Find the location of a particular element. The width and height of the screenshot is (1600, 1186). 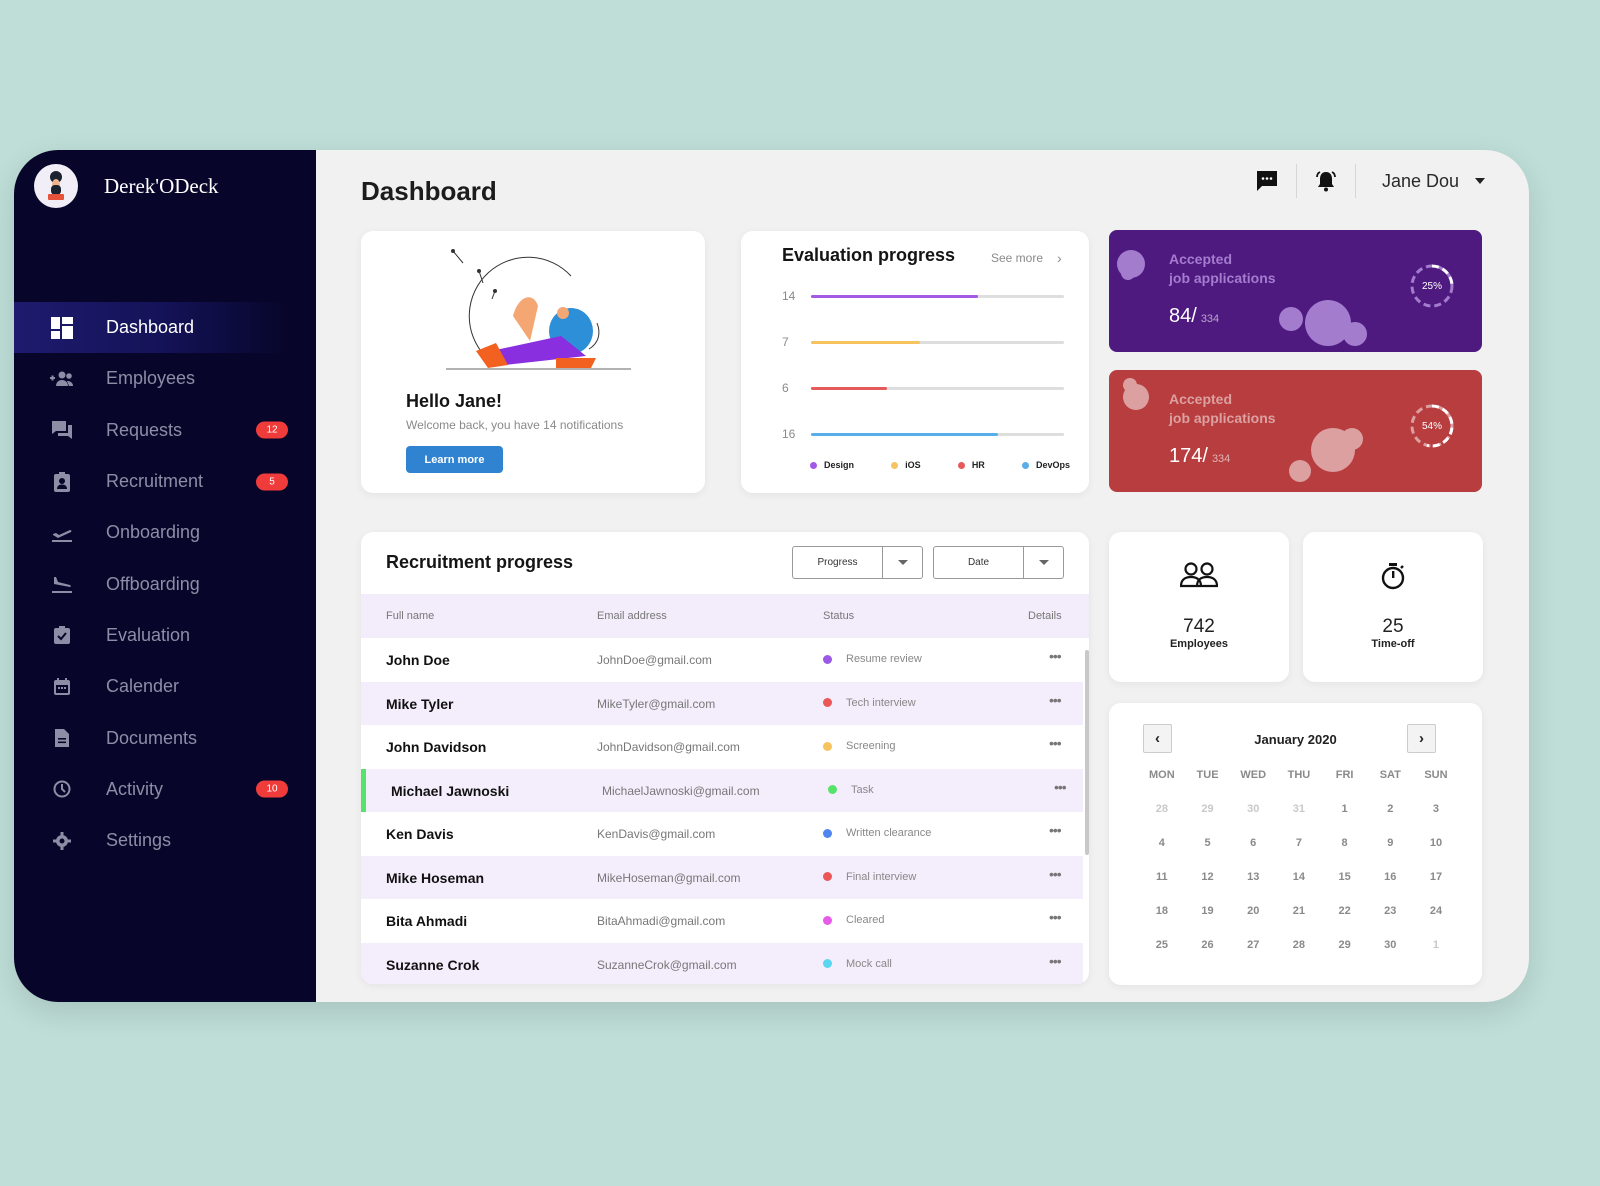

calendar-day: 23 is located at coordinates (1390, 911).